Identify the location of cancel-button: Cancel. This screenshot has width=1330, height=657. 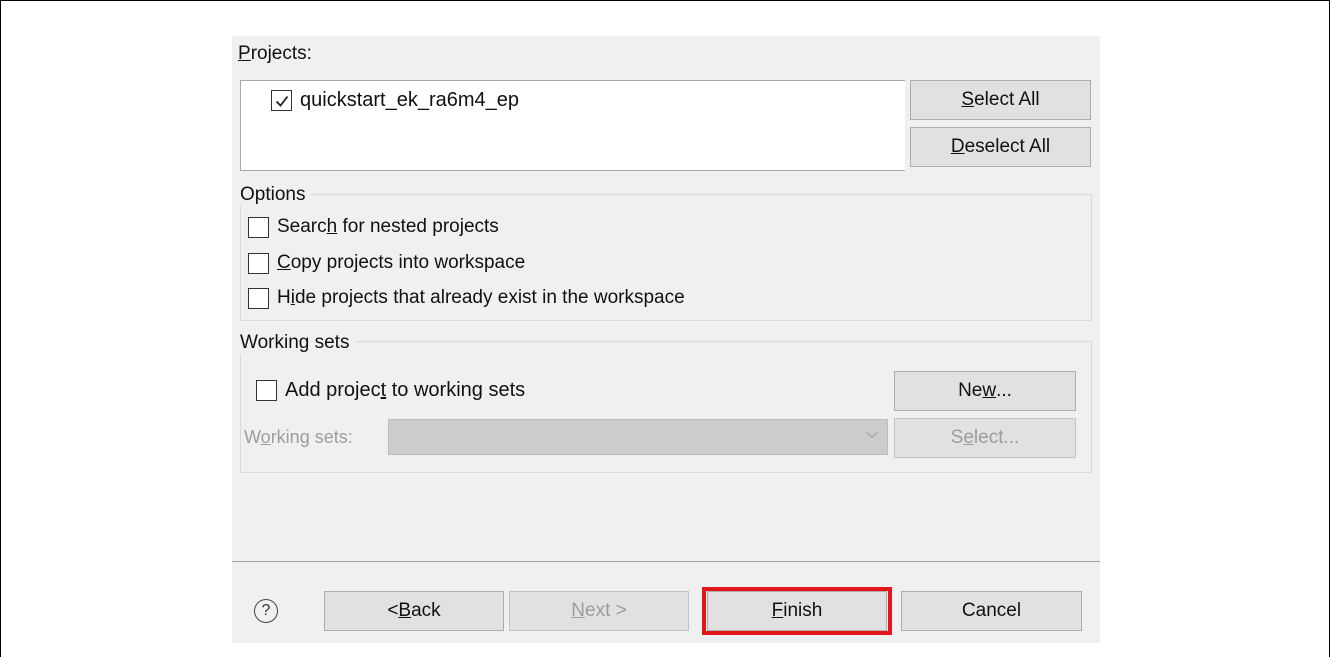
(991, 611).